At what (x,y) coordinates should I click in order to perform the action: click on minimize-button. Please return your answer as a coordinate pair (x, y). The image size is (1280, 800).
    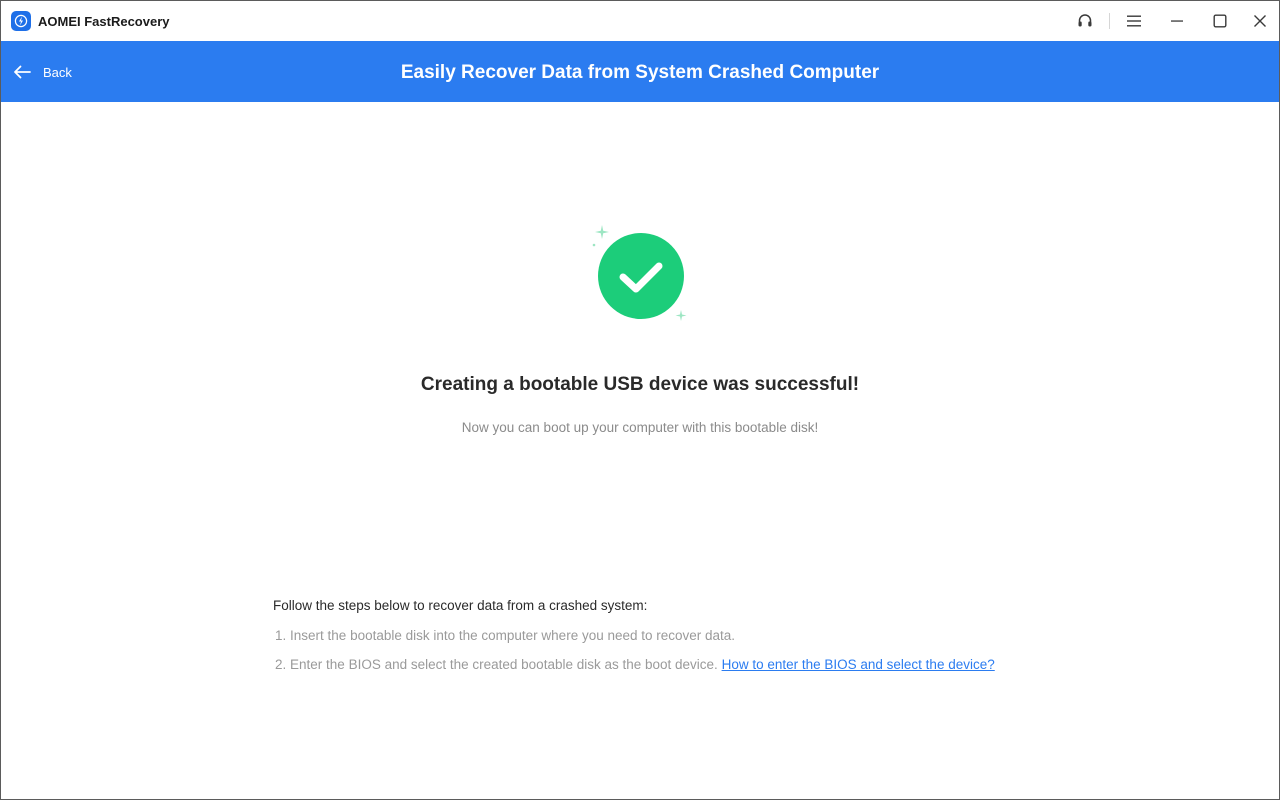
    Looking at the image, I should click on (1177, 21).